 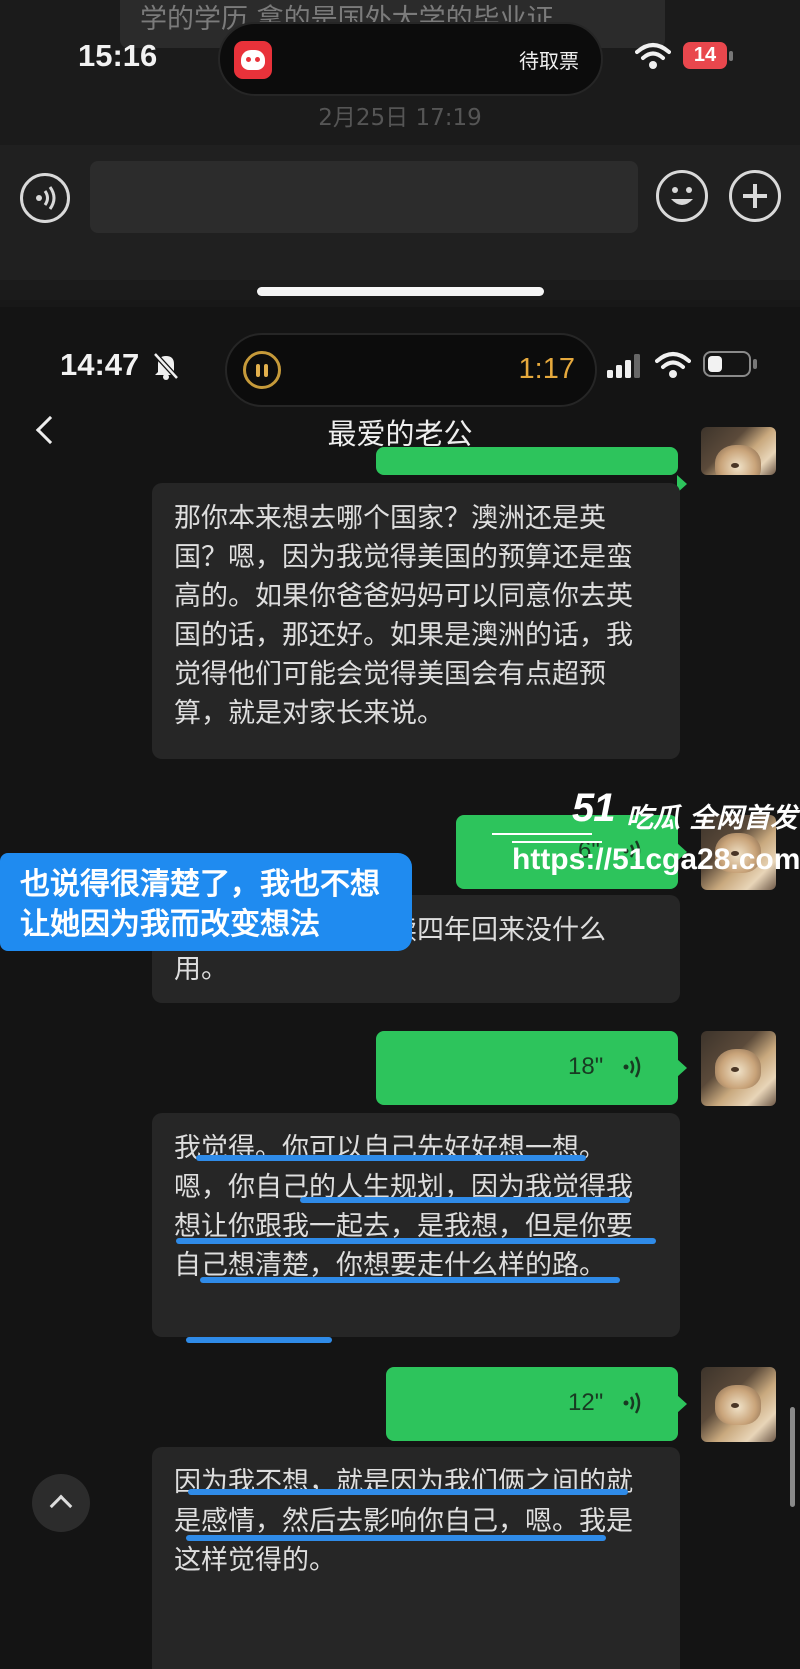 I want to click on scroll-to-top-button, so click(x=61, y=1503).